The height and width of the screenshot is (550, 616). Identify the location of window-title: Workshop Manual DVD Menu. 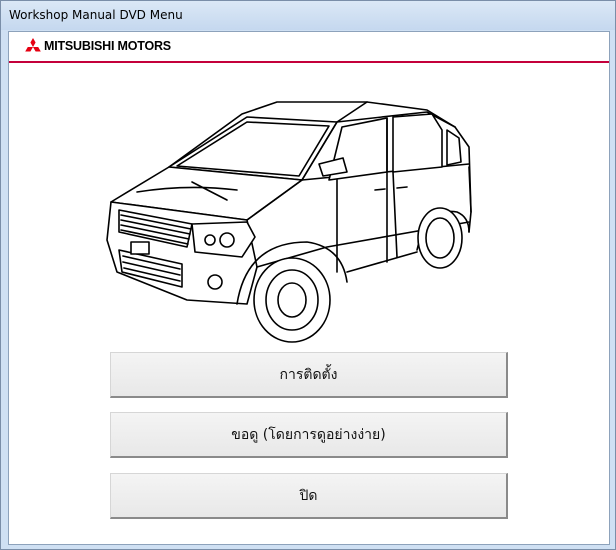
(96, 15).